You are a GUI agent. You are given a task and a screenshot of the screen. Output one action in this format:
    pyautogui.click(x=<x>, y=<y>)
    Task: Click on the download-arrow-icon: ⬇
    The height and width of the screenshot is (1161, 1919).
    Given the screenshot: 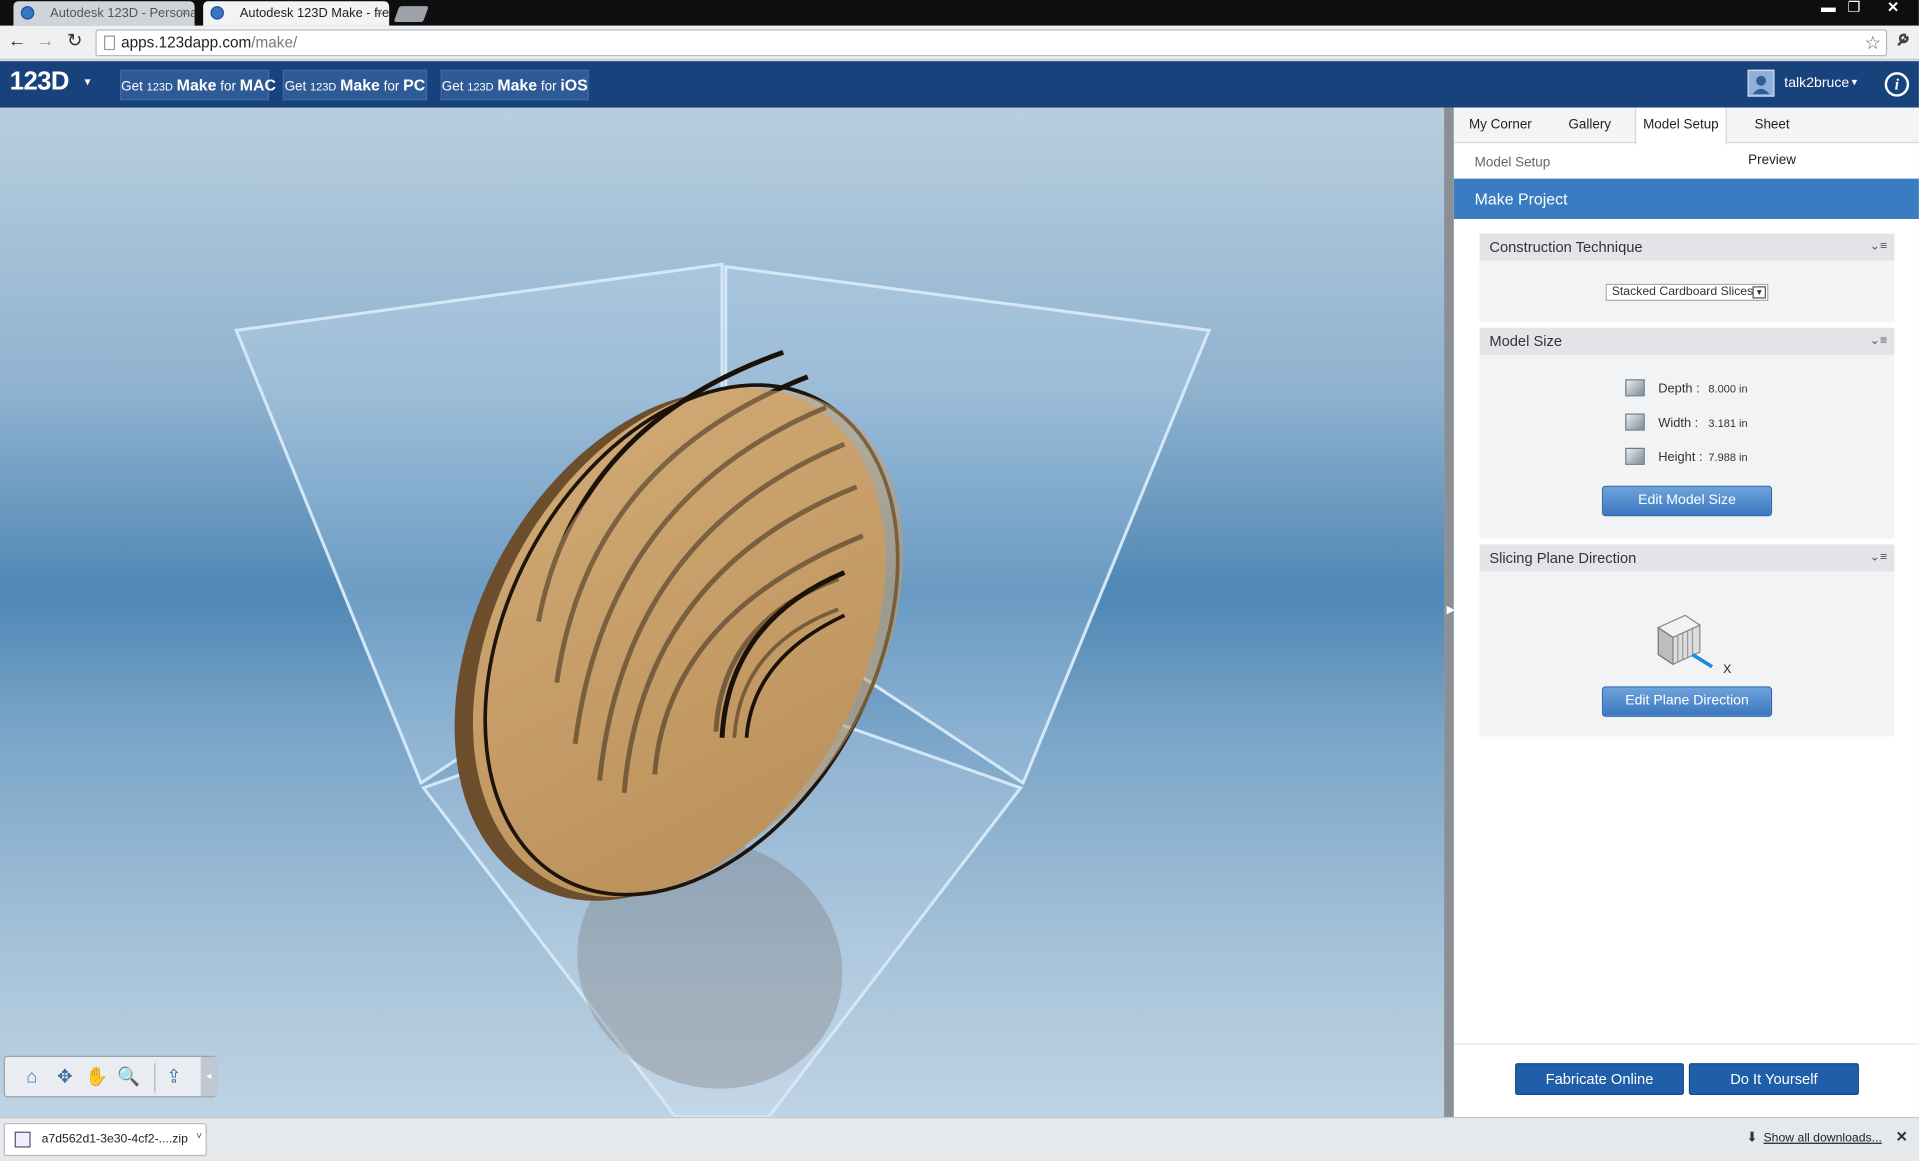 What is the action you would take?
    pyautogui.click(x=1752, y=1138)
    